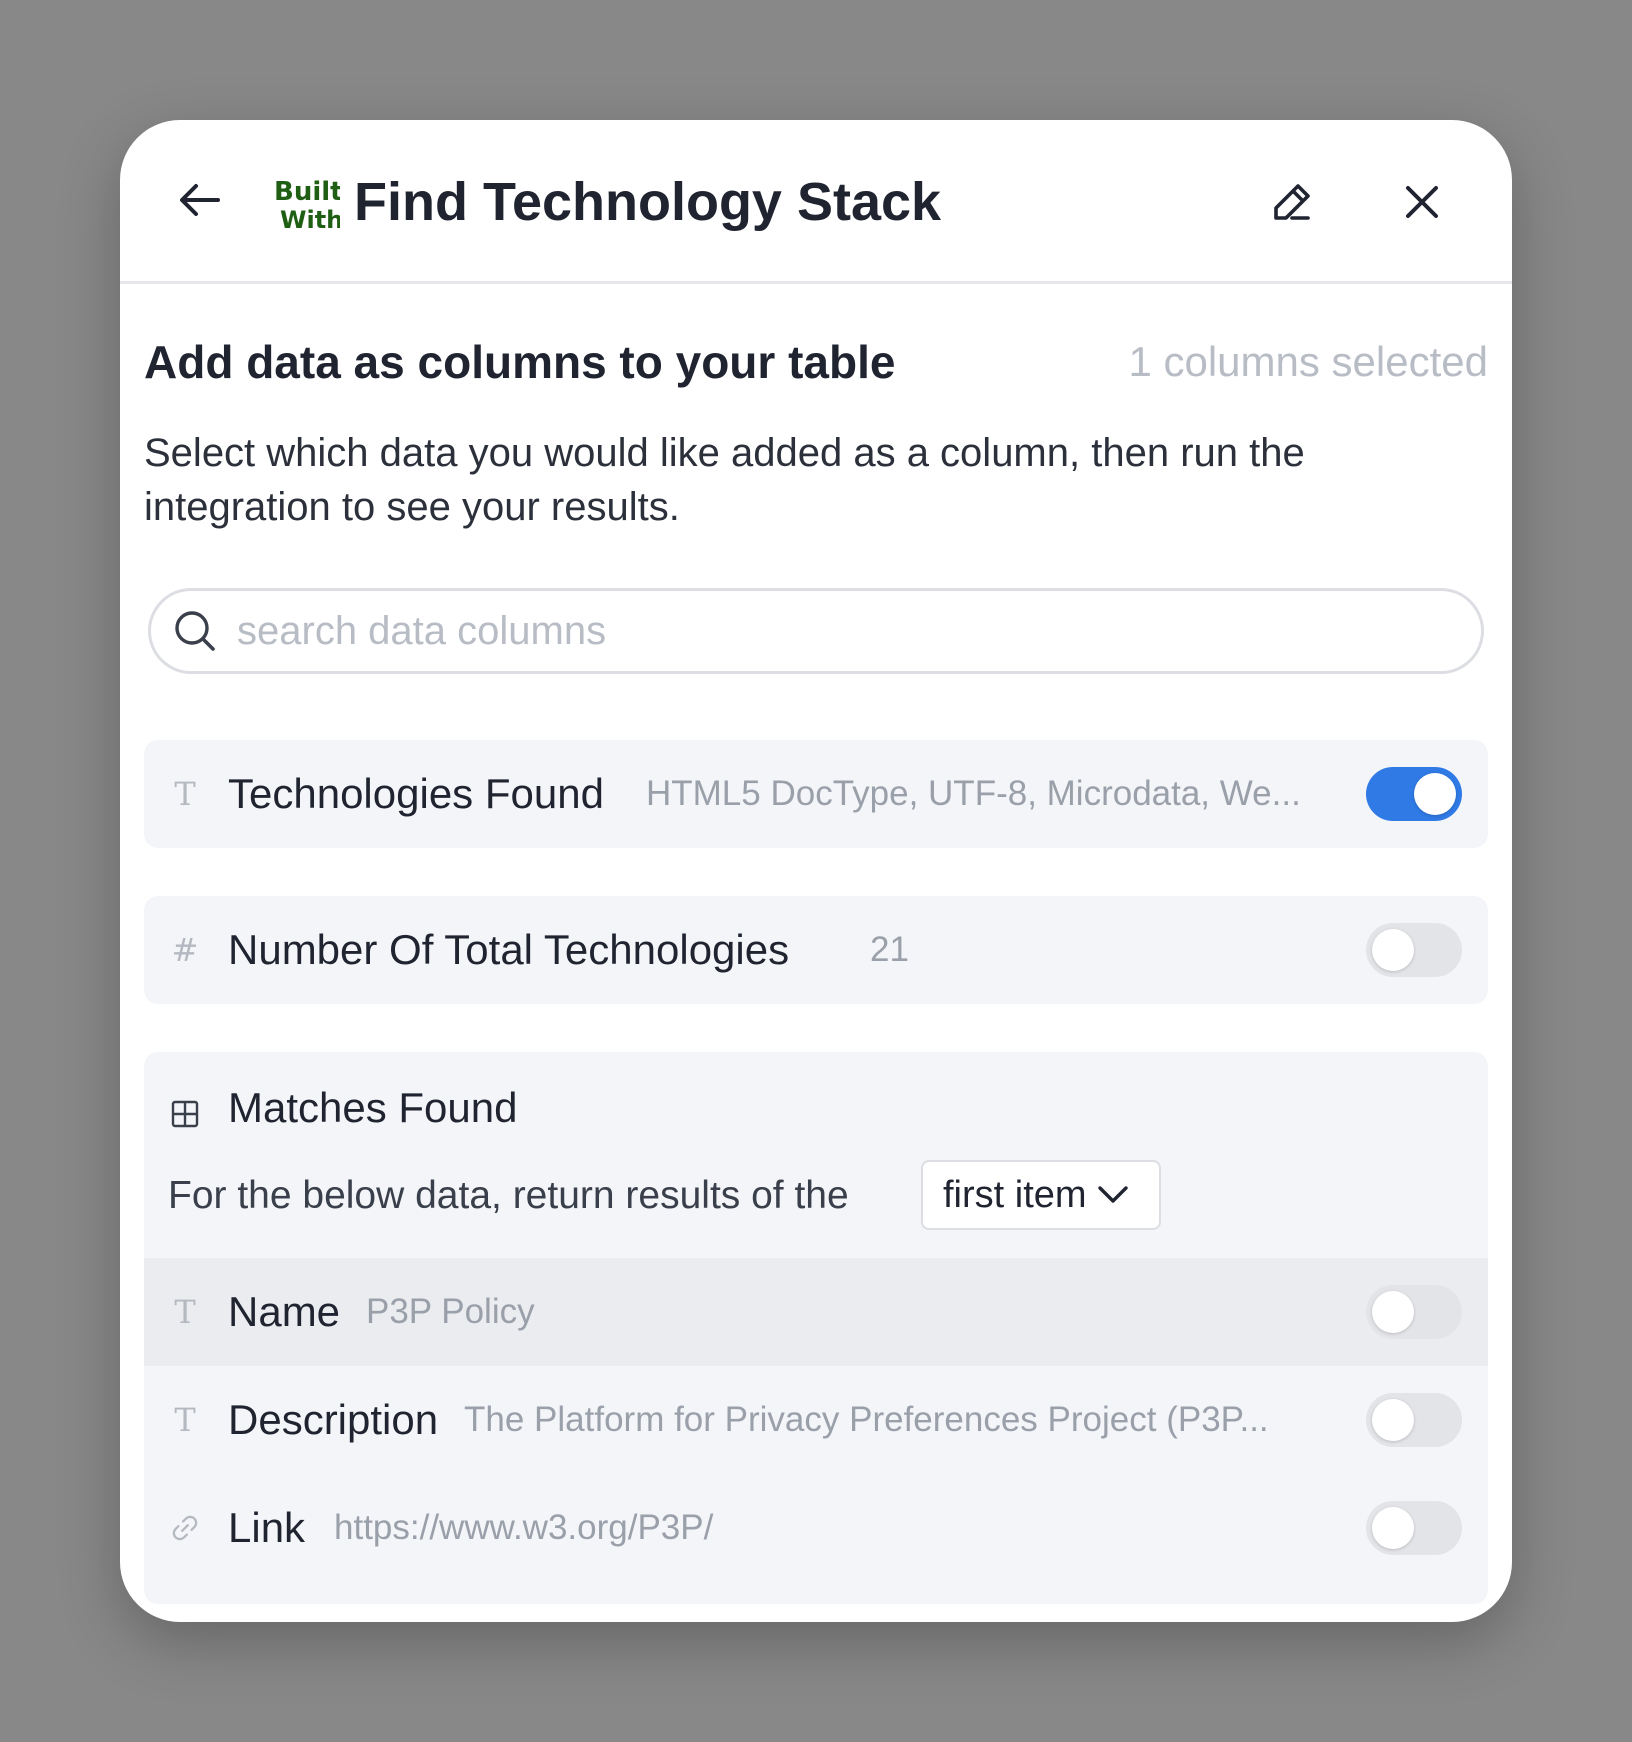 The image size is (1632, 1742). What do you see at coordinates (648, 202) in the screenshot?
I see `modal-title: Find Technology Stack` at bounding box center [648, 202].